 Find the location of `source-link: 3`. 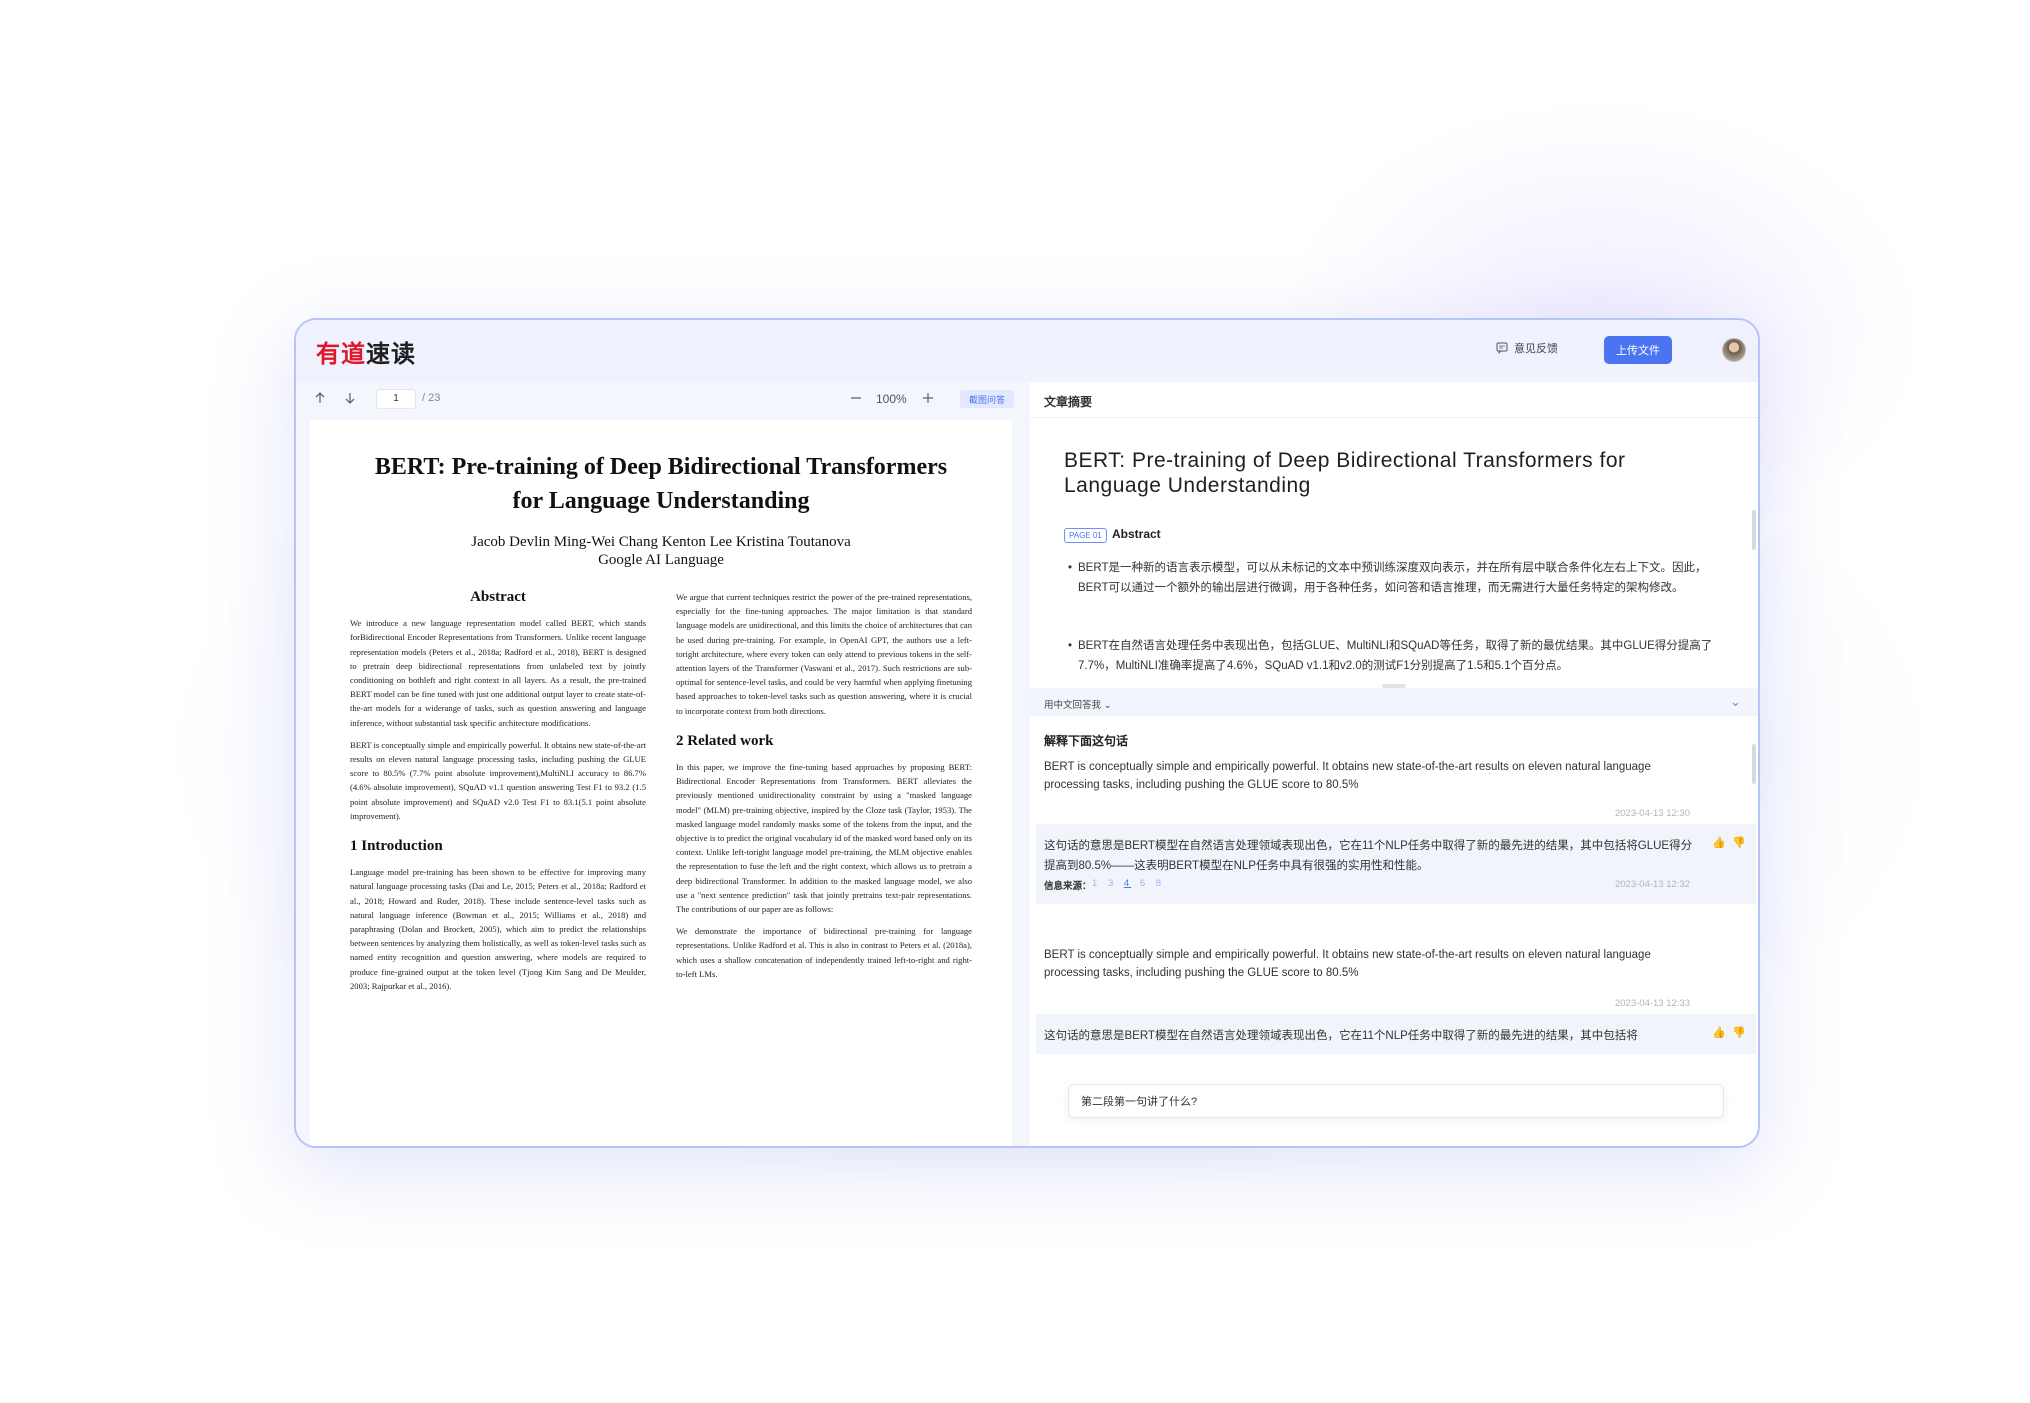

source-link: 3 is located at coordinates (1111, 883).